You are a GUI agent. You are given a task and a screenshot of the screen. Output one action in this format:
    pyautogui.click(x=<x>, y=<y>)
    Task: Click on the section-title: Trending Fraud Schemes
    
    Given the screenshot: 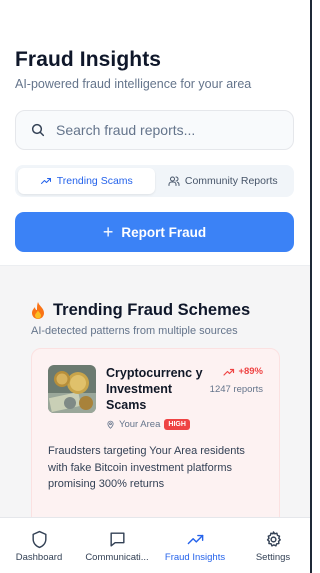 What is the action you would take?
    pyautogui.click(x=163, y=310)
    